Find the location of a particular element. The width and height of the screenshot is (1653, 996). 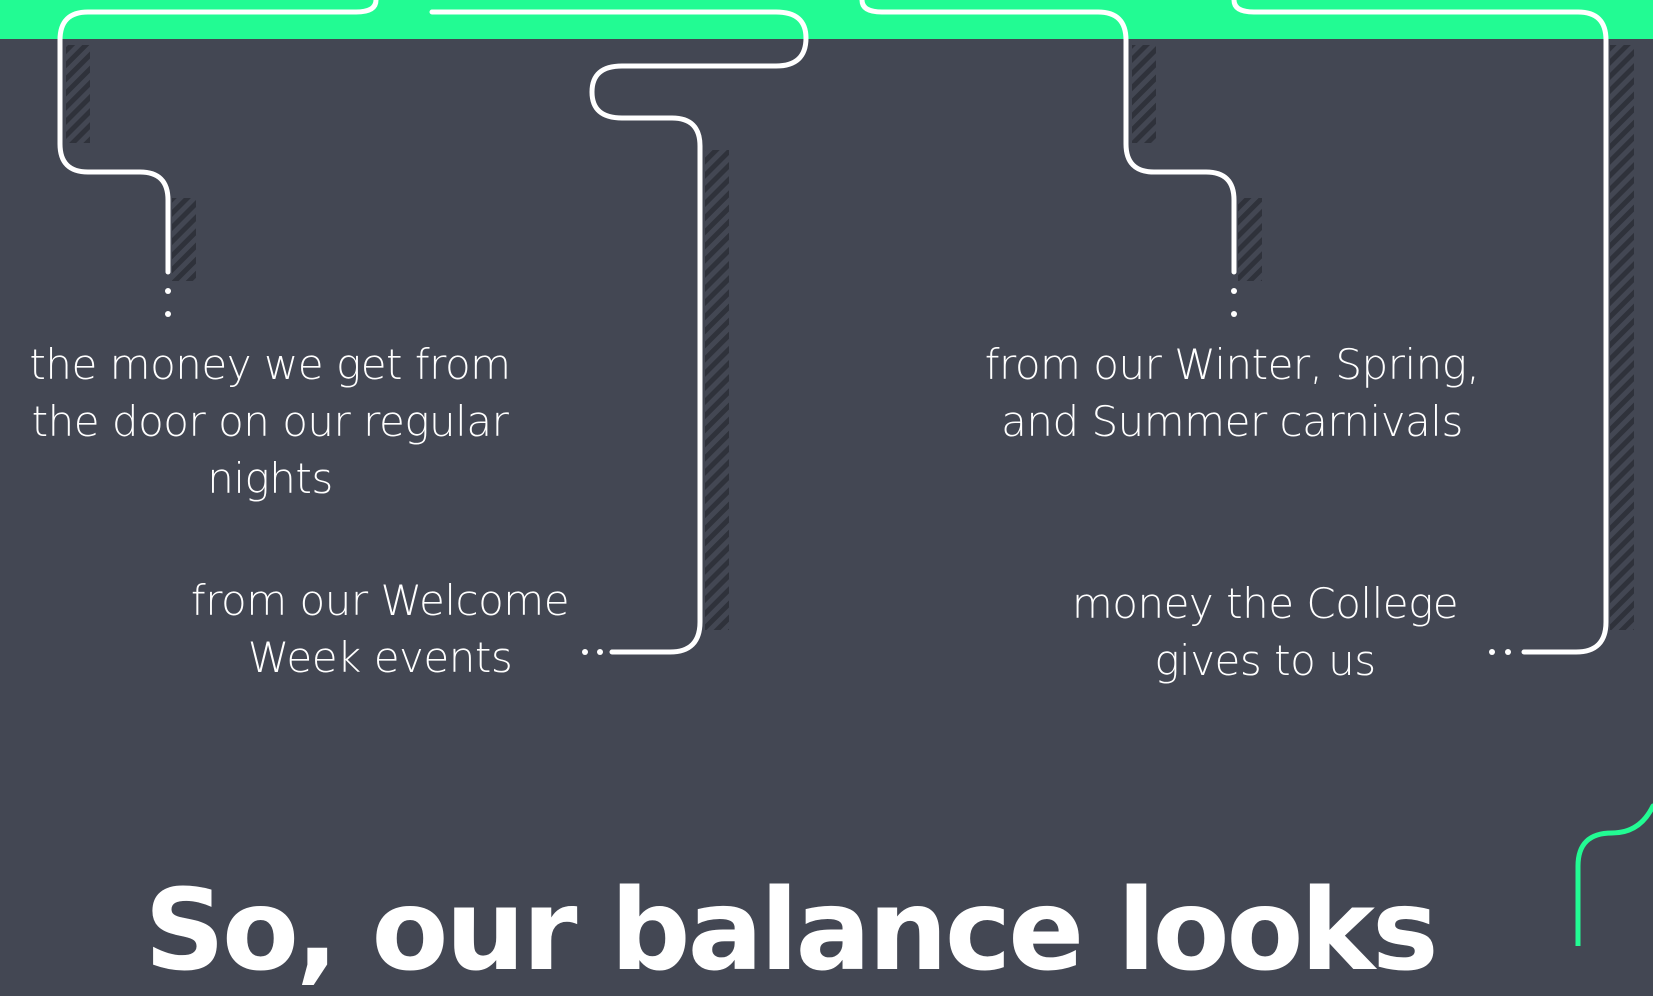

connector-carnival is located at coordinates (1048, 137).